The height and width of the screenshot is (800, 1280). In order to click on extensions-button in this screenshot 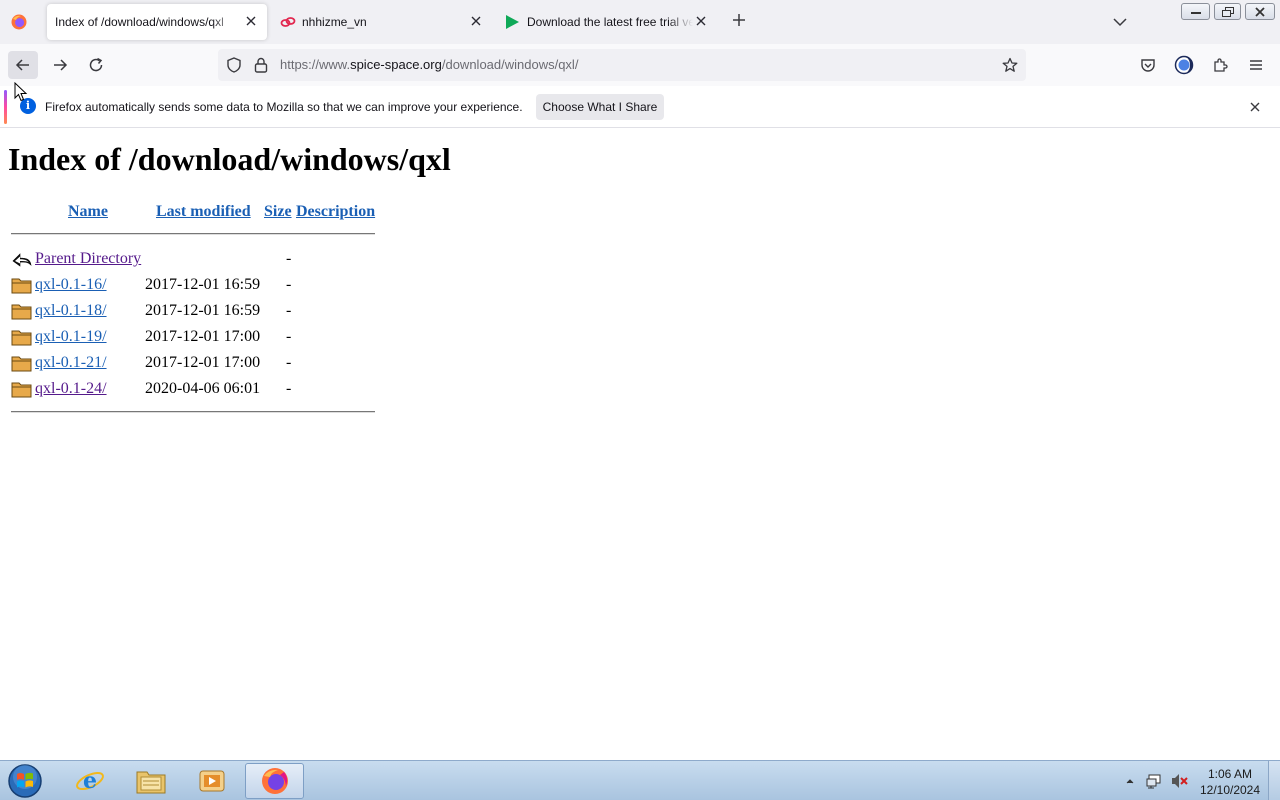, I will do `click(1220, 65)`.